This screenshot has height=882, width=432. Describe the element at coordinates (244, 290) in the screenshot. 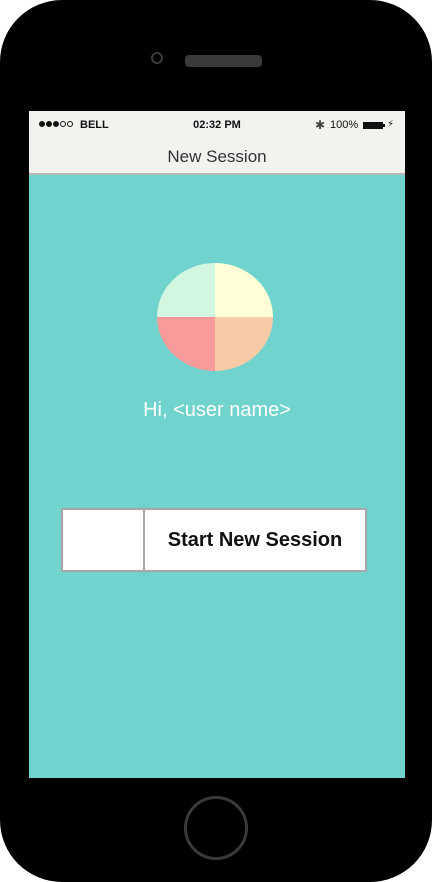

I see `logo-quadrant-top-right` at that location.